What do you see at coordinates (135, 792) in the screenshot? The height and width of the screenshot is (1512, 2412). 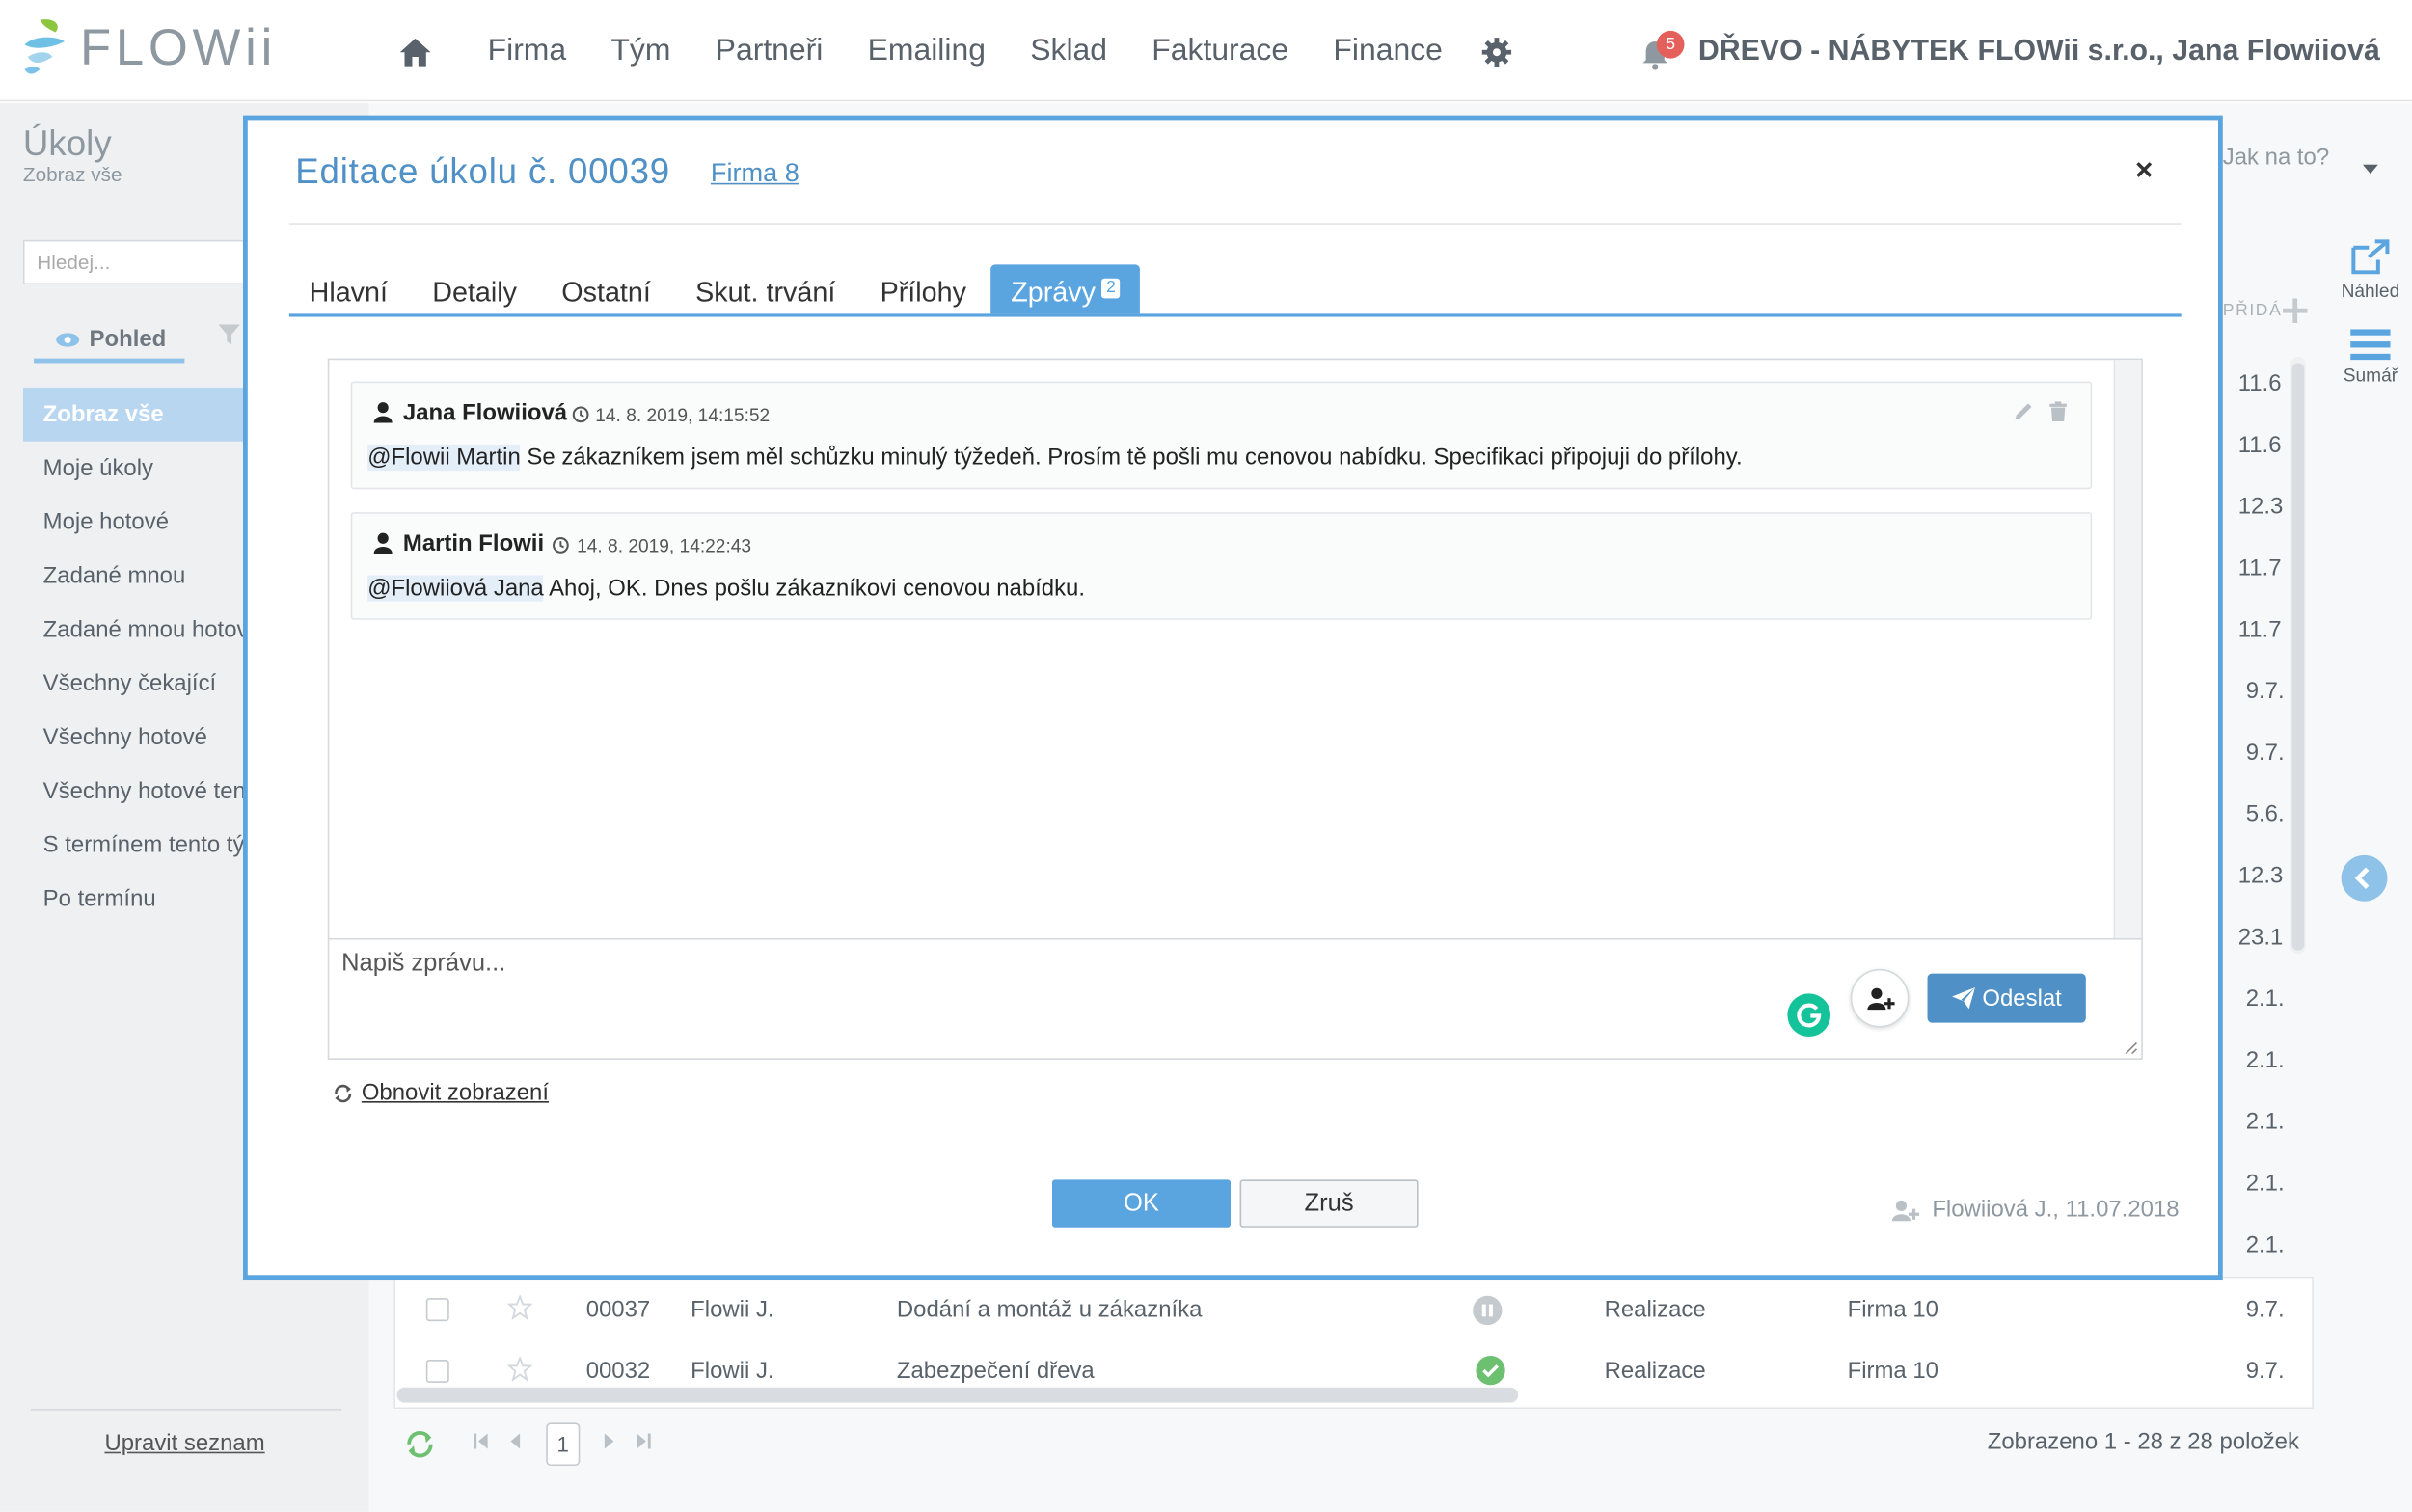 I see `menu-item-all-done-this: Všechny hotové tento` at bounding box center [135, 792].